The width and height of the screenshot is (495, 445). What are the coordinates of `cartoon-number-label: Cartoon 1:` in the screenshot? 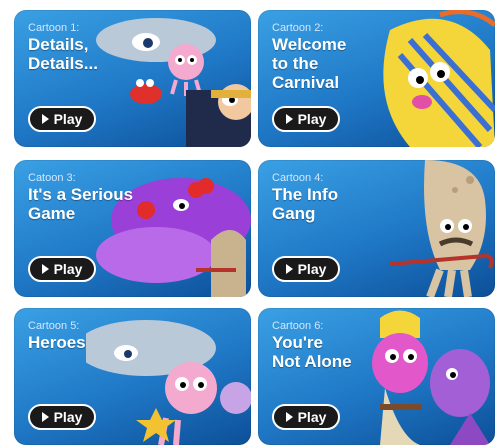 It's located at (54, 28).